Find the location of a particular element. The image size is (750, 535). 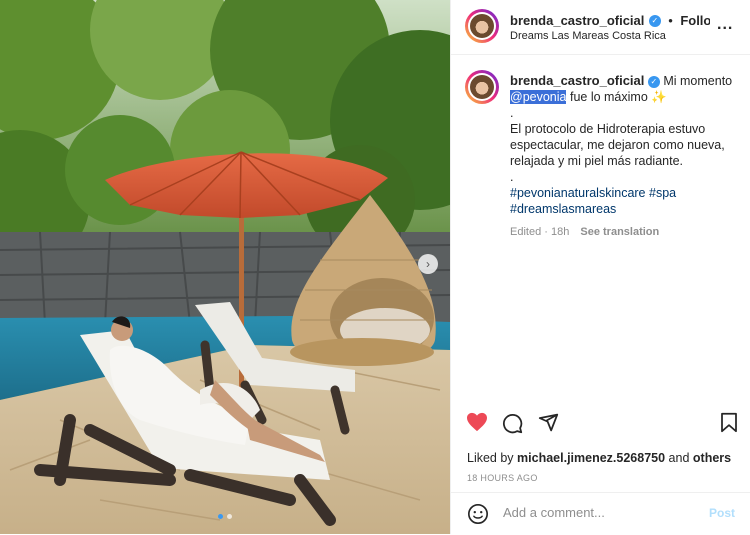

post-comment-button: Post is located at coordinates (722, 513).